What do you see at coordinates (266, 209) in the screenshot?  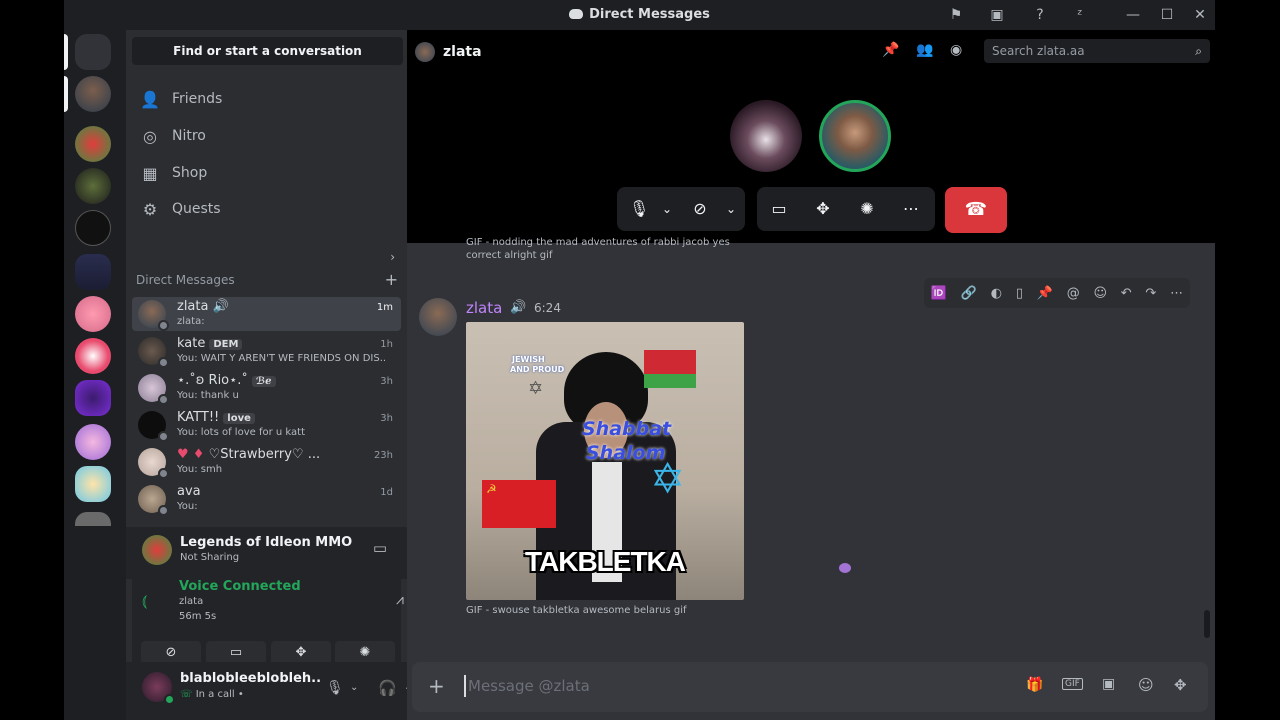 I see `nav-quests: ⚙ Quests` at bounding box center [266, 209].